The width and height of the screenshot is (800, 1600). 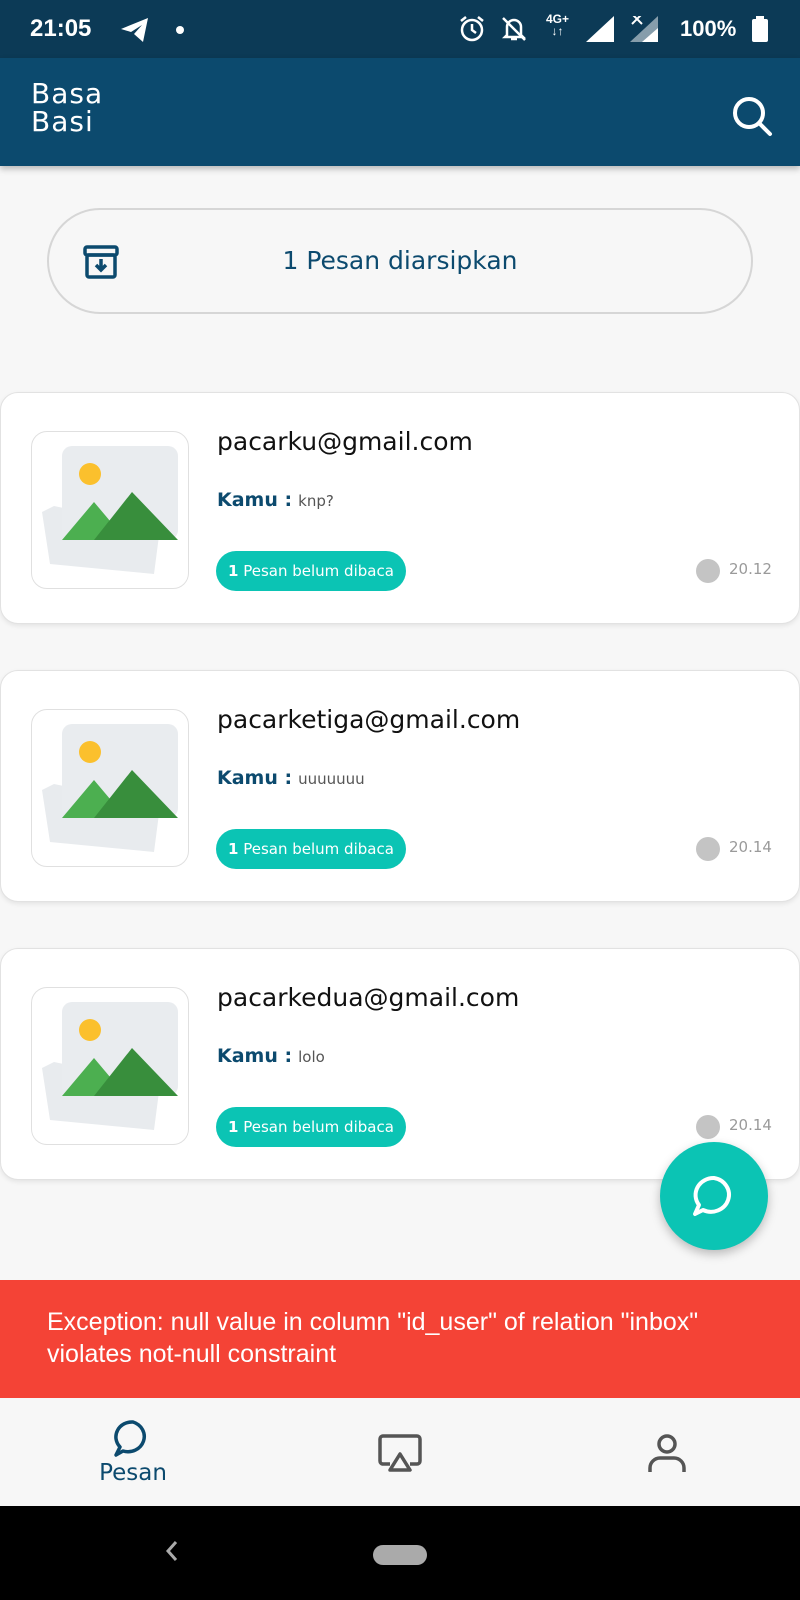 I want to click on nav-item-pesan: Pesan, so click(x=133, y=1452).